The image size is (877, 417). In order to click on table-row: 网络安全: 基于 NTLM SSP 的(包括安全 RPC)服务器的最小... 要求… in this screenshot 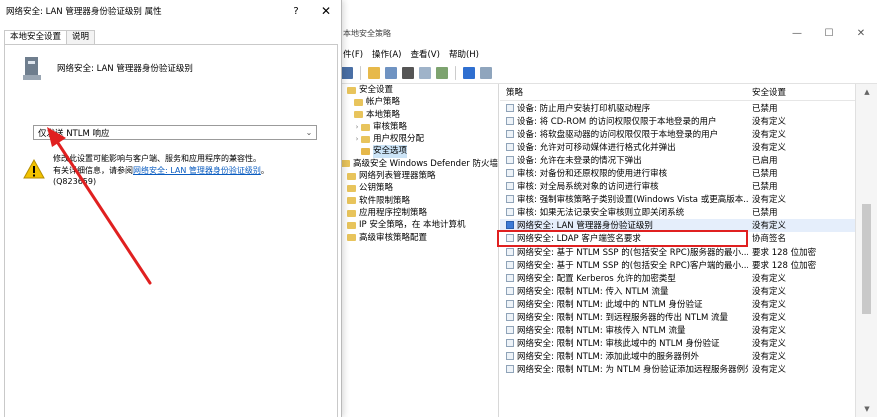, I will do `click(677, 251)`.